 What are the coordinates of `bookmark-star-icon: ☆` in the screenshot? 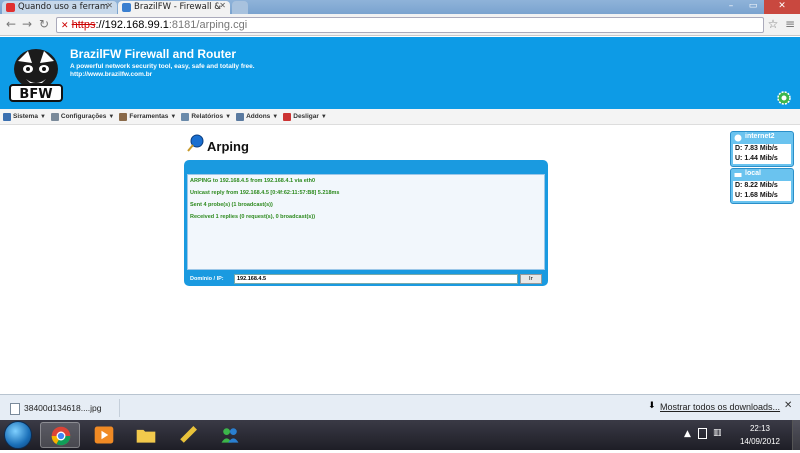 It's located at (773, 24).